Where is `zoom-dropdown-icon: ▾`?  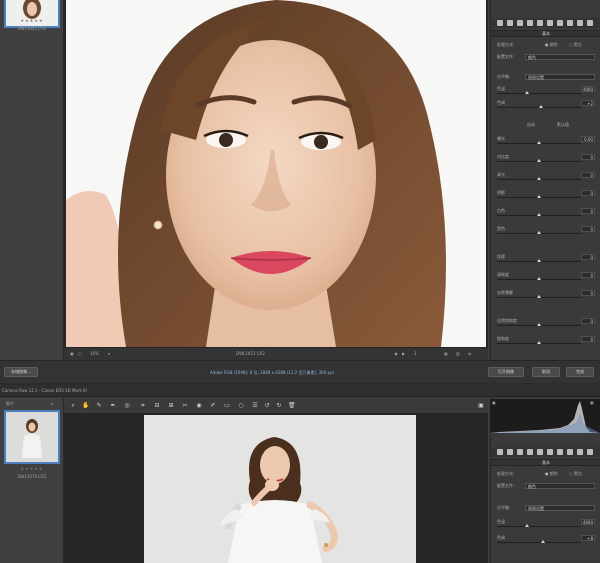 zoom-dropdown-icon: ▾ is located at coordinates (109, 353).